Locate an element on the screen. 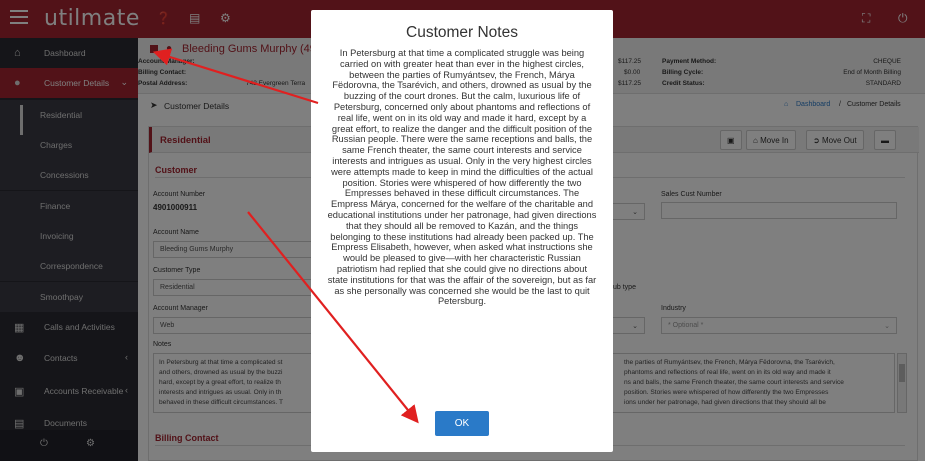 The width and height of the screenshot is (925, 461). ok-button: OK is located at coordinates (462, 423).